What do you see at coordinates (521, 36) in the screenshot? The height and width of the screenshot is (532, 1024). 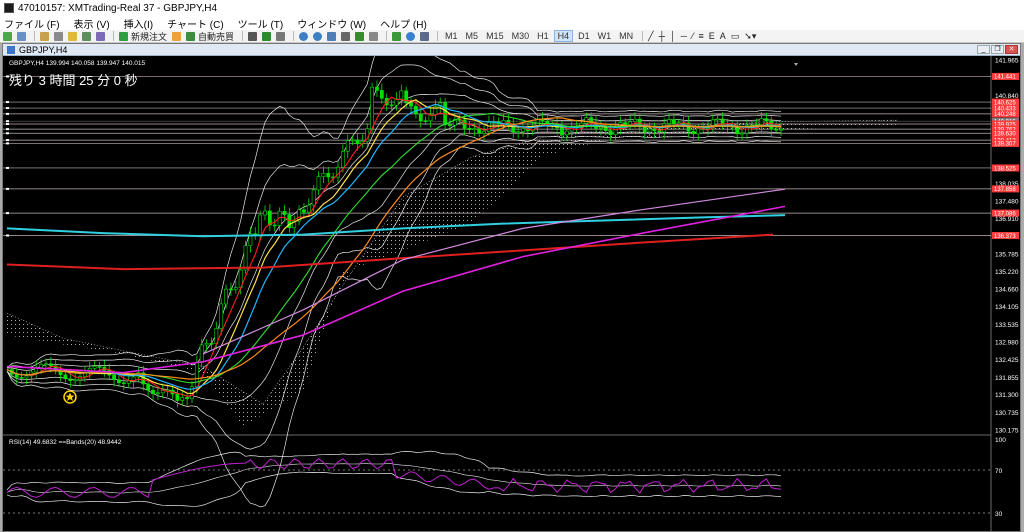 I see `timeframe-m30: M30` at bounding box center [521, 36].